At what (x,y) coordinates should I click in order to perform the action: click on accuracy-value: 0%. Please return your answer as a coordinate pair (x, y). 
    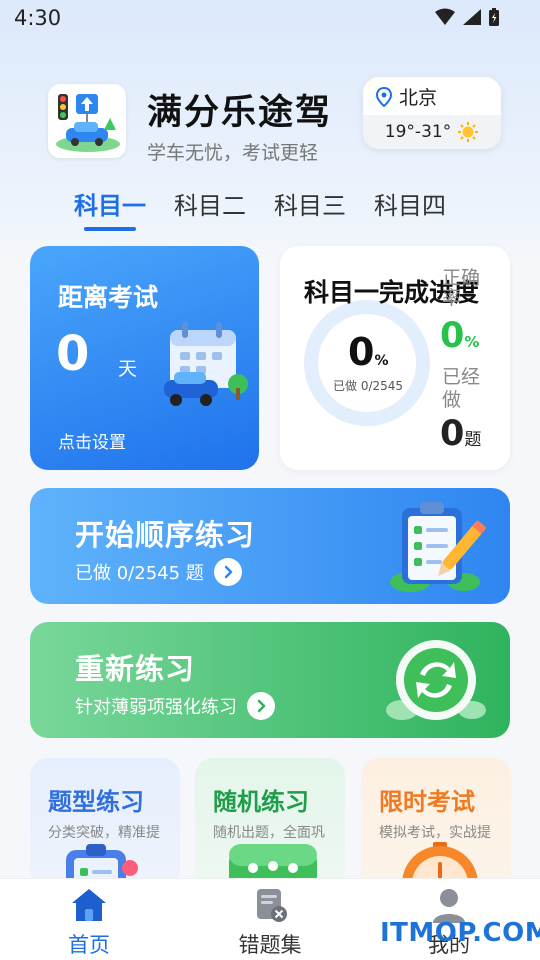
    Looking at the image, I should click on (459, 336).